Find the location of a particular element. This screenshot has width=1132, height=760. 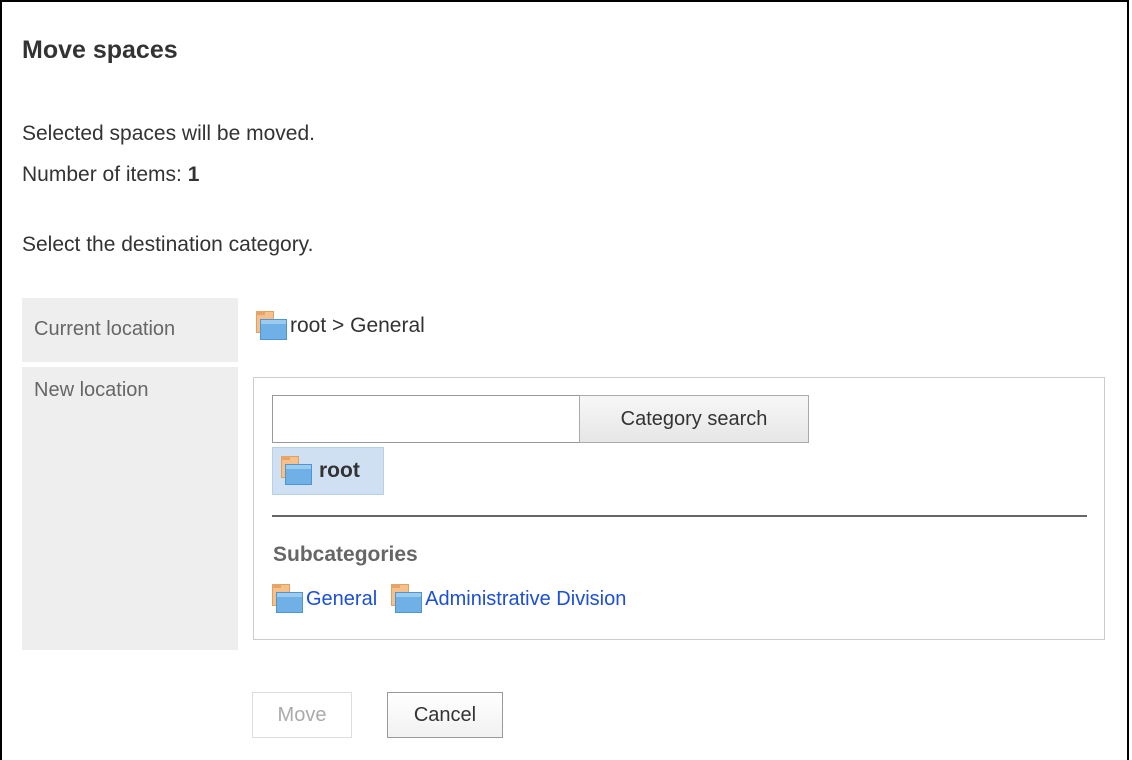

current-location-value: root > General is located at coordinates (340, 326).